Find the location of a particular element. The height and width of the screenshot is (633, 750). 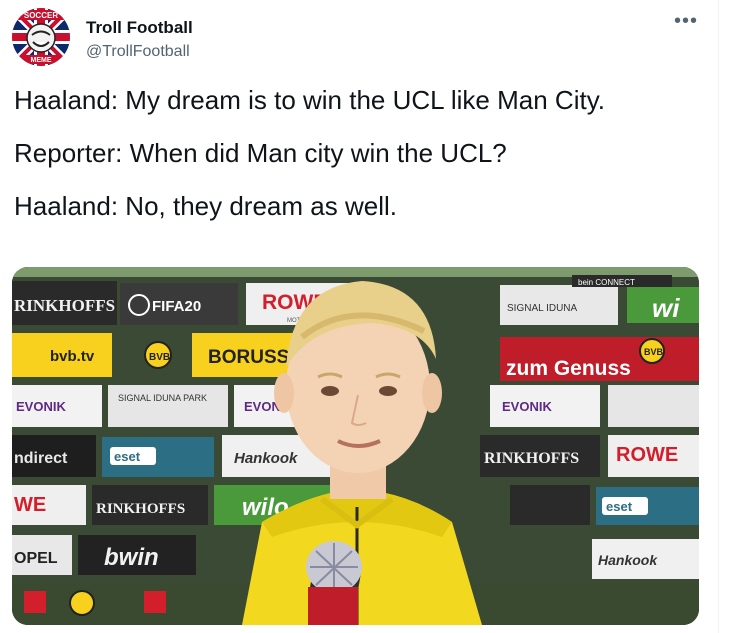

svg-text: wi is located at coordinates (666, 308).